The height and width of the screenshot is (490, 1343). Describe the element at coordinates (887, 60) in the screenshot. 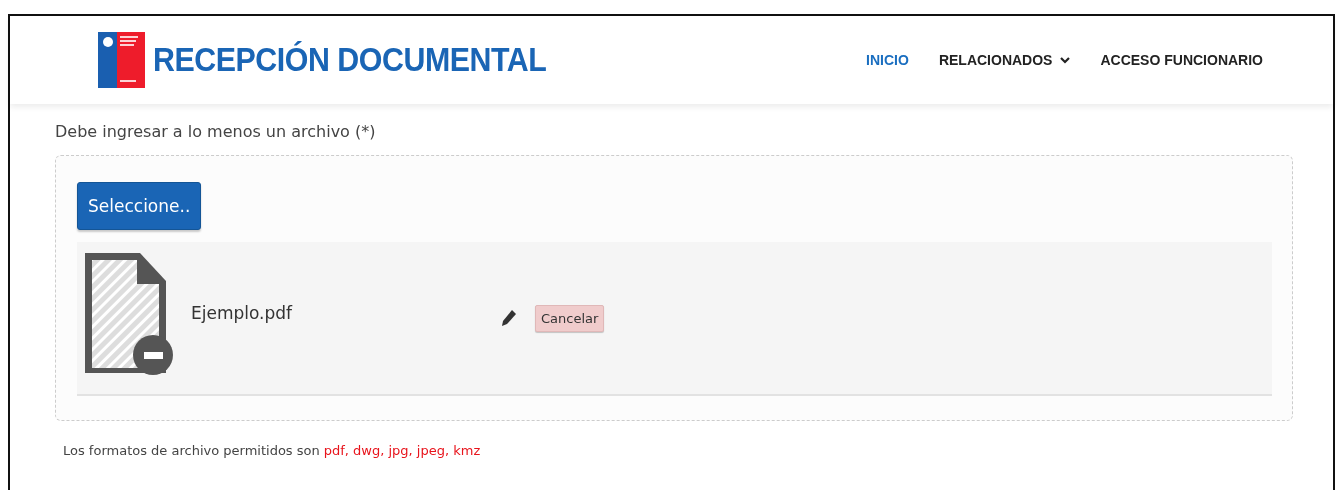

I see `nav-link: INICIO` at that location.